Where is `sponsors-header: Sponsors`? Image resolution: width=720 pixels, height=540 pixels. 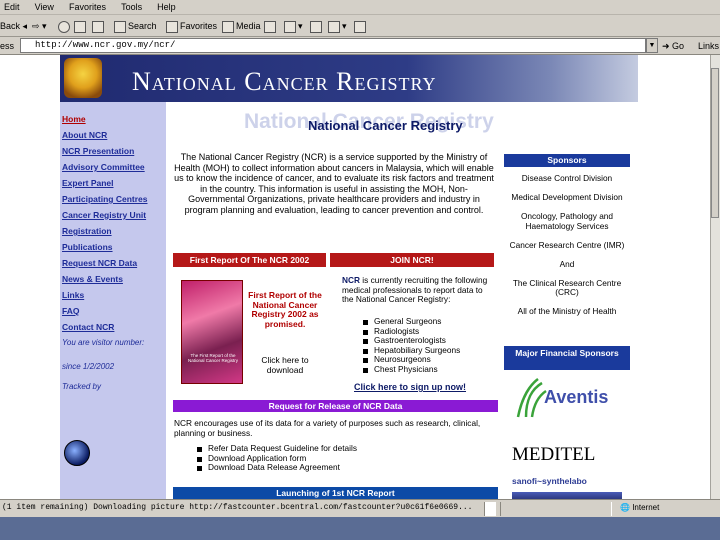 sponsors-header: Sponsors is located at coordinates (567, 160).